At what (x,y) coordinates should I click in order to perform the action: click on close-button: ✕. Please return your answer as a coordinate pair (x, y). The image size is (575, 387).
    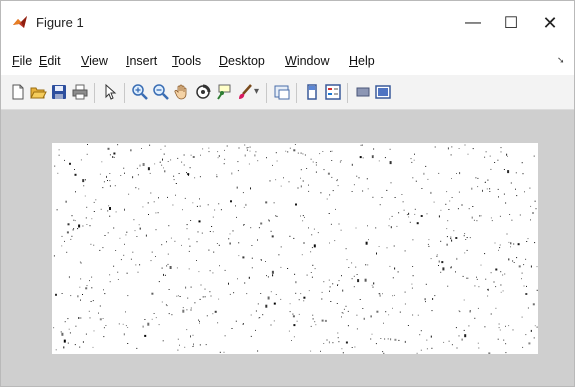
    Looking at the image, I should click on (550, 23).